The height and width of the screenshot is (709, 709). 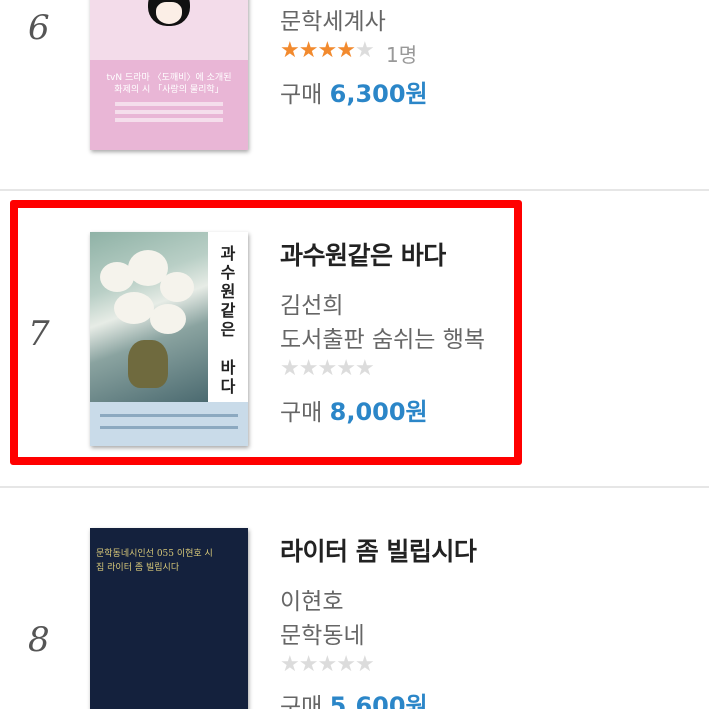 I want to click on book-title: 라이터 좀 빌립시다, so click(x=378, y=550).